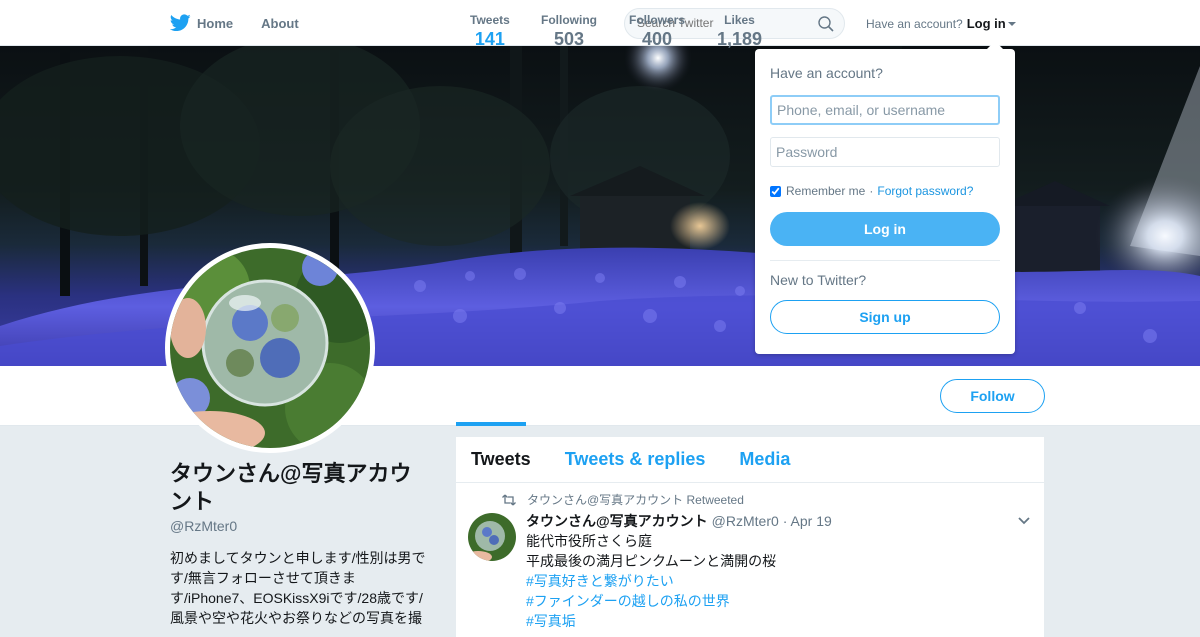 The height and width of the screenshot is (637, 1200). Describe the element at coordinates (885, 110) in the screenshot. I see `username-input` at that location.